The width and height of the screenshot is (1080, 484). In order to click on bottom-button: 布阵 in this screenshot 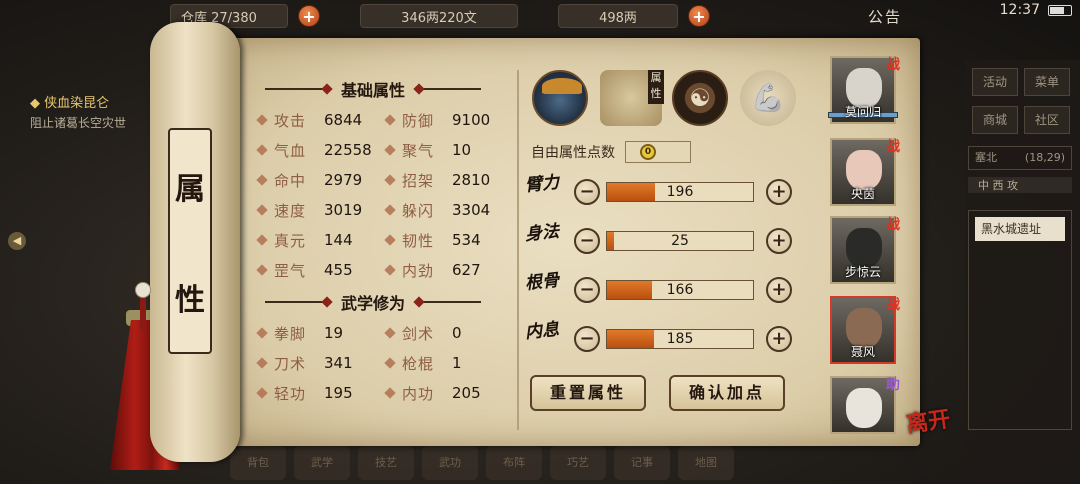, I will do `click(514, 463)`.